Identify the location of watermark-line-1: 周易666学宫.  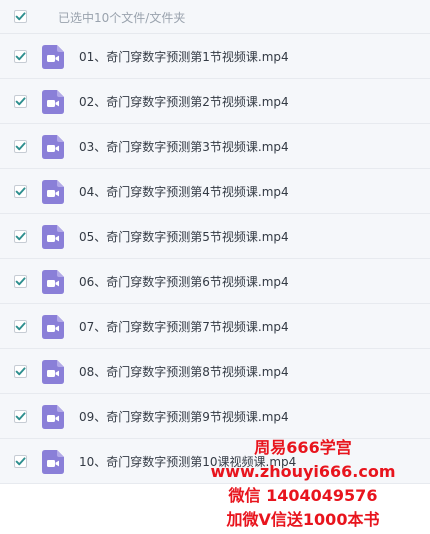
(303, 447).